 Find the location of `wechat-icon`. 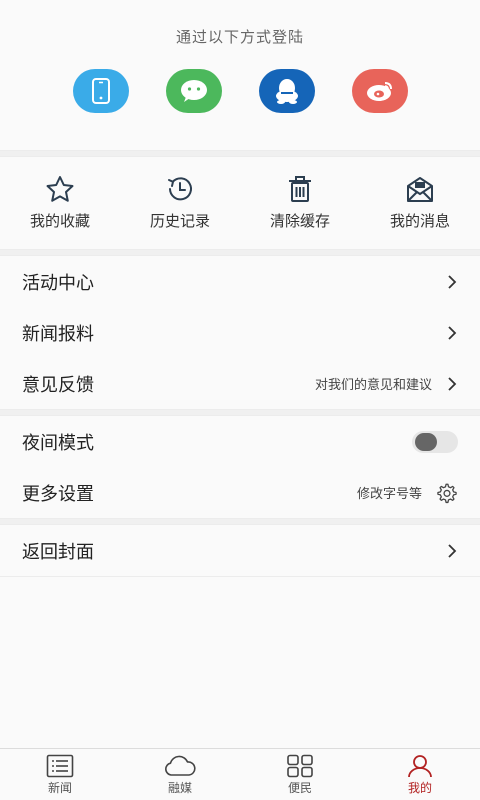

wechat-icon is located at coordinates (193, 91).